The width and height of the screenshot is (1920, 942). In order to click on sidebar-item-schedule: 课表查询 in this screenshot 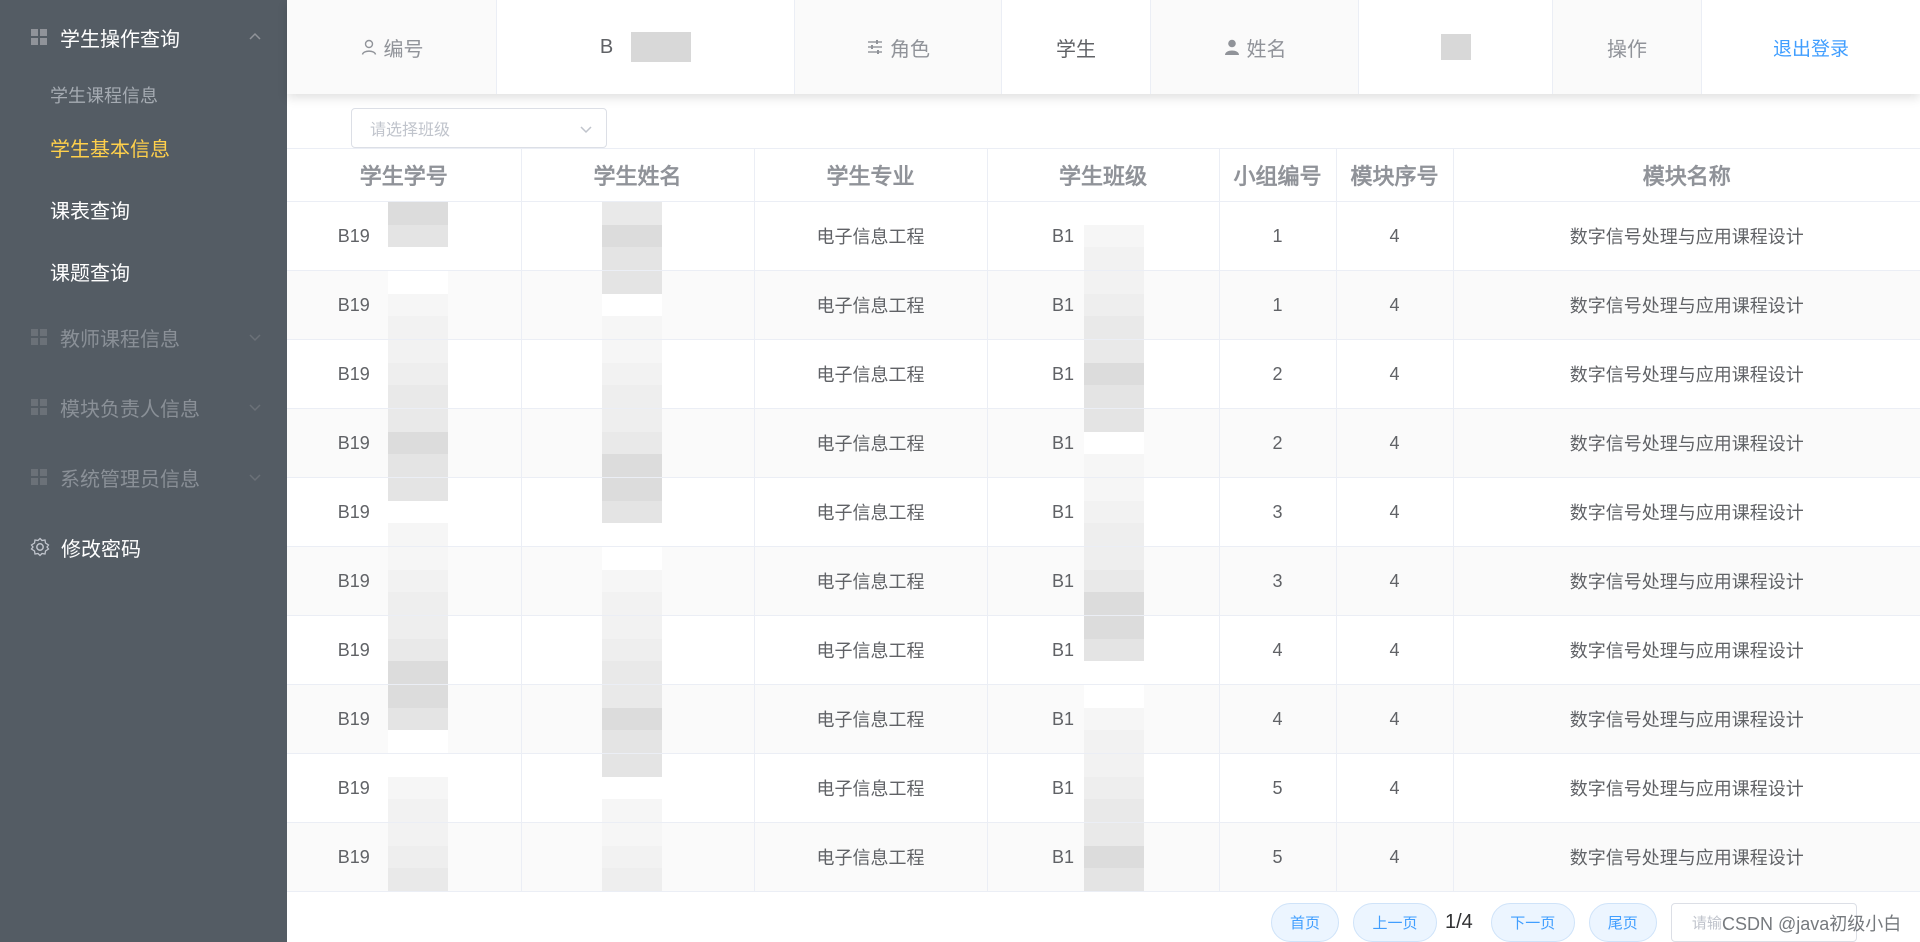, I will do `click(143, 209)`.